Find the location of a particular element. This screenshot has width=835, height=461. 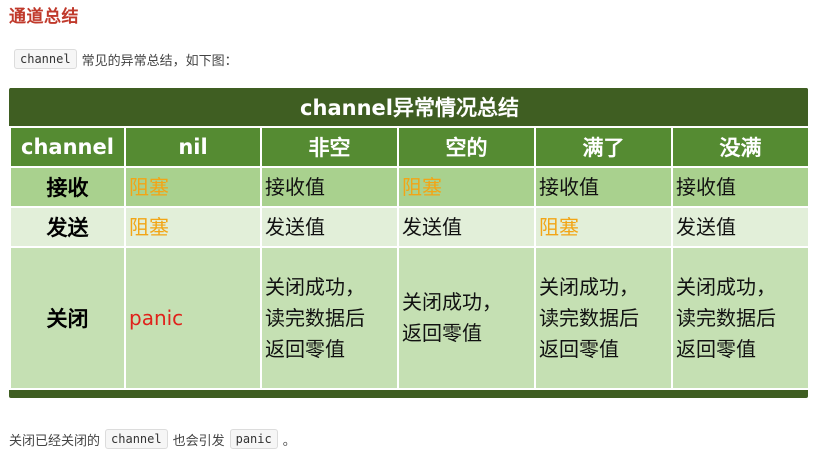

cell-line: panic is located at coordinates (156, 317).